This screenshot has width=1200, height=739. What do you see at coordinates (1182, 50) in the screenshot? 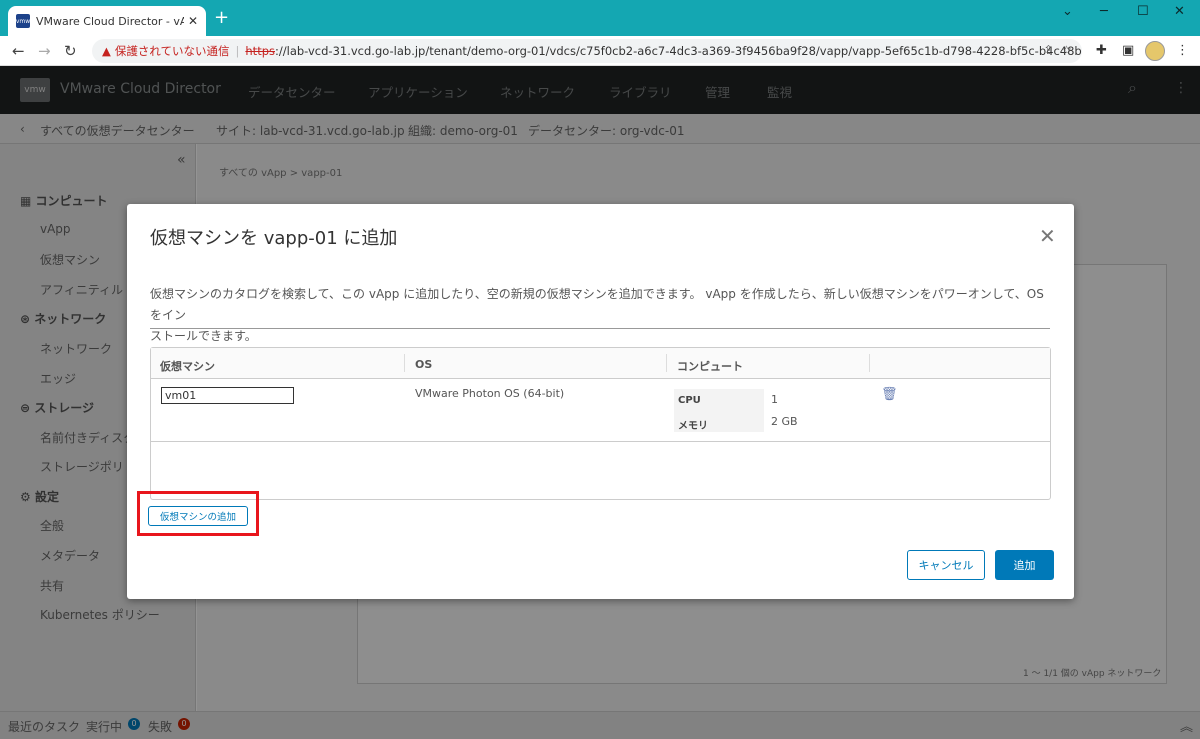
I see `browser-menu-icon: ⋮` at bounding box center [1182, 50].